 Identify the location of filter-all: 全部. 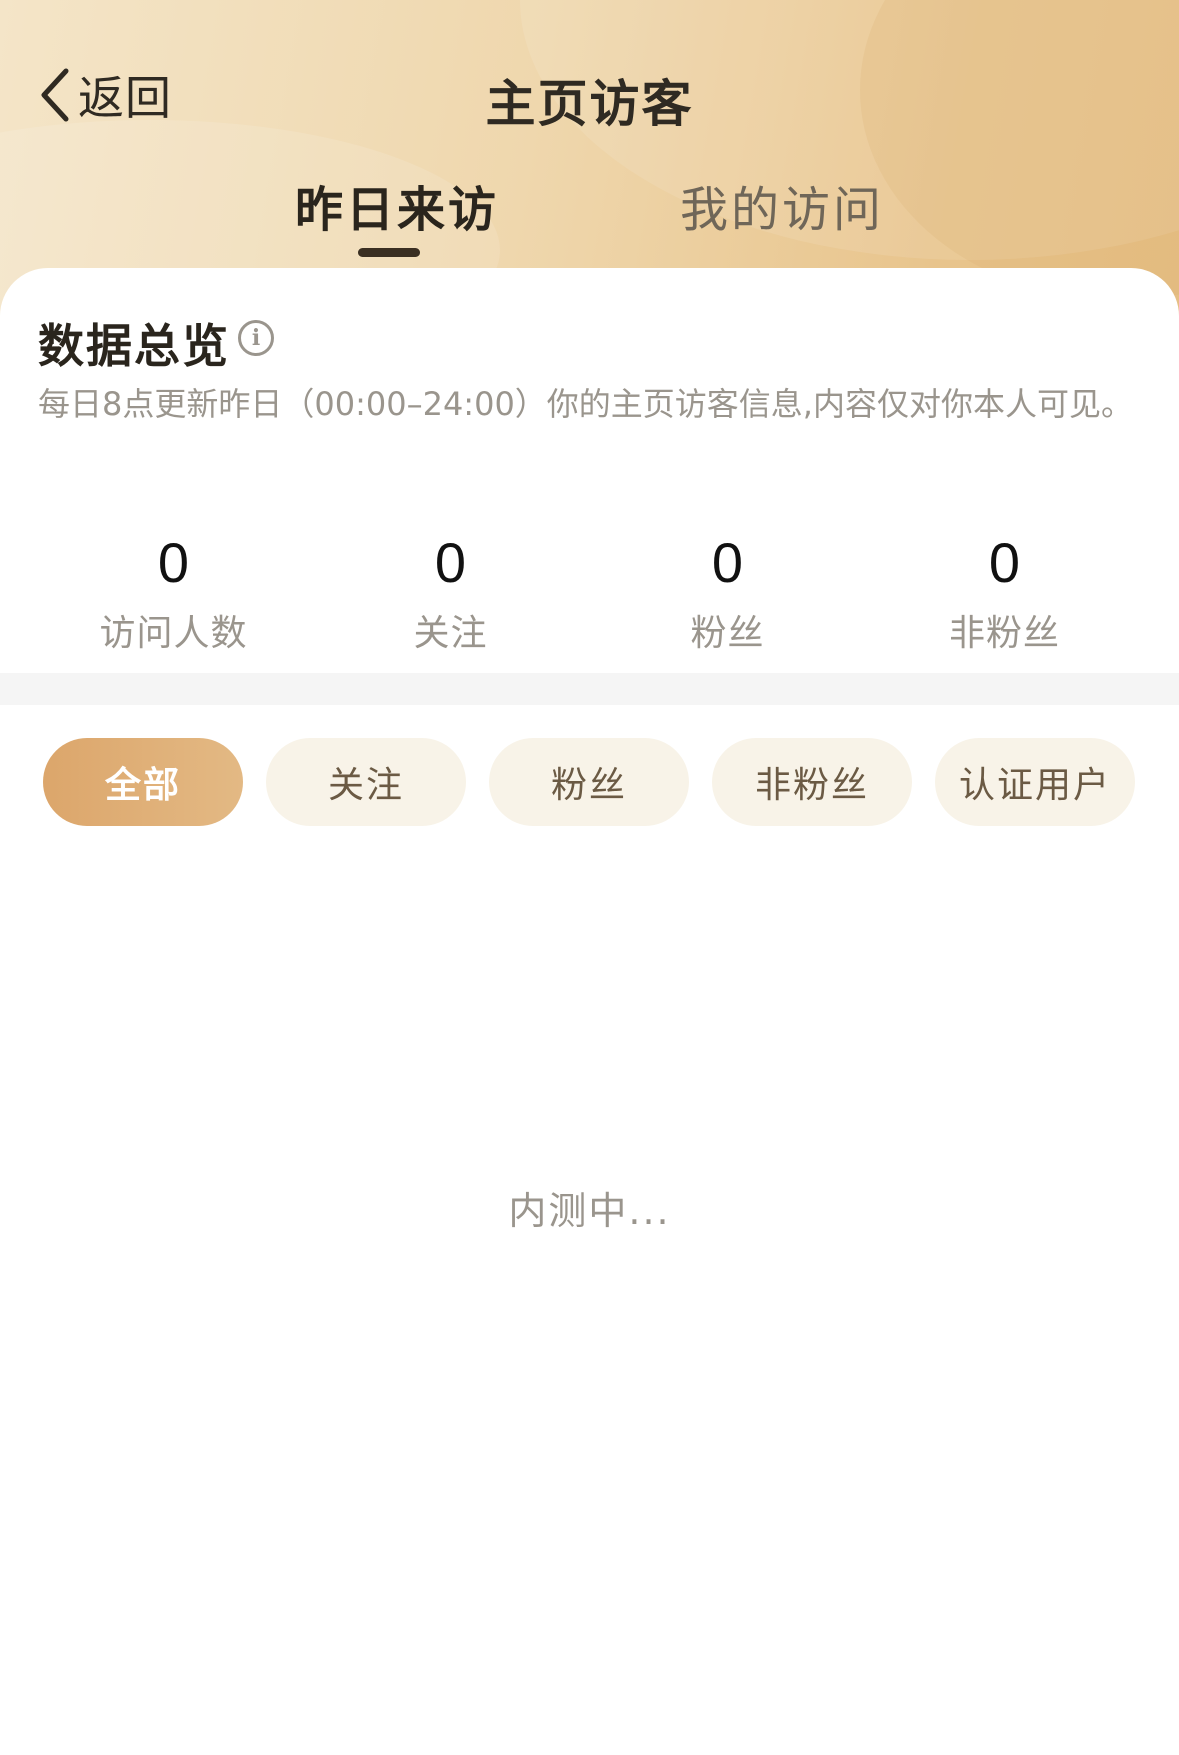
(143, 782).